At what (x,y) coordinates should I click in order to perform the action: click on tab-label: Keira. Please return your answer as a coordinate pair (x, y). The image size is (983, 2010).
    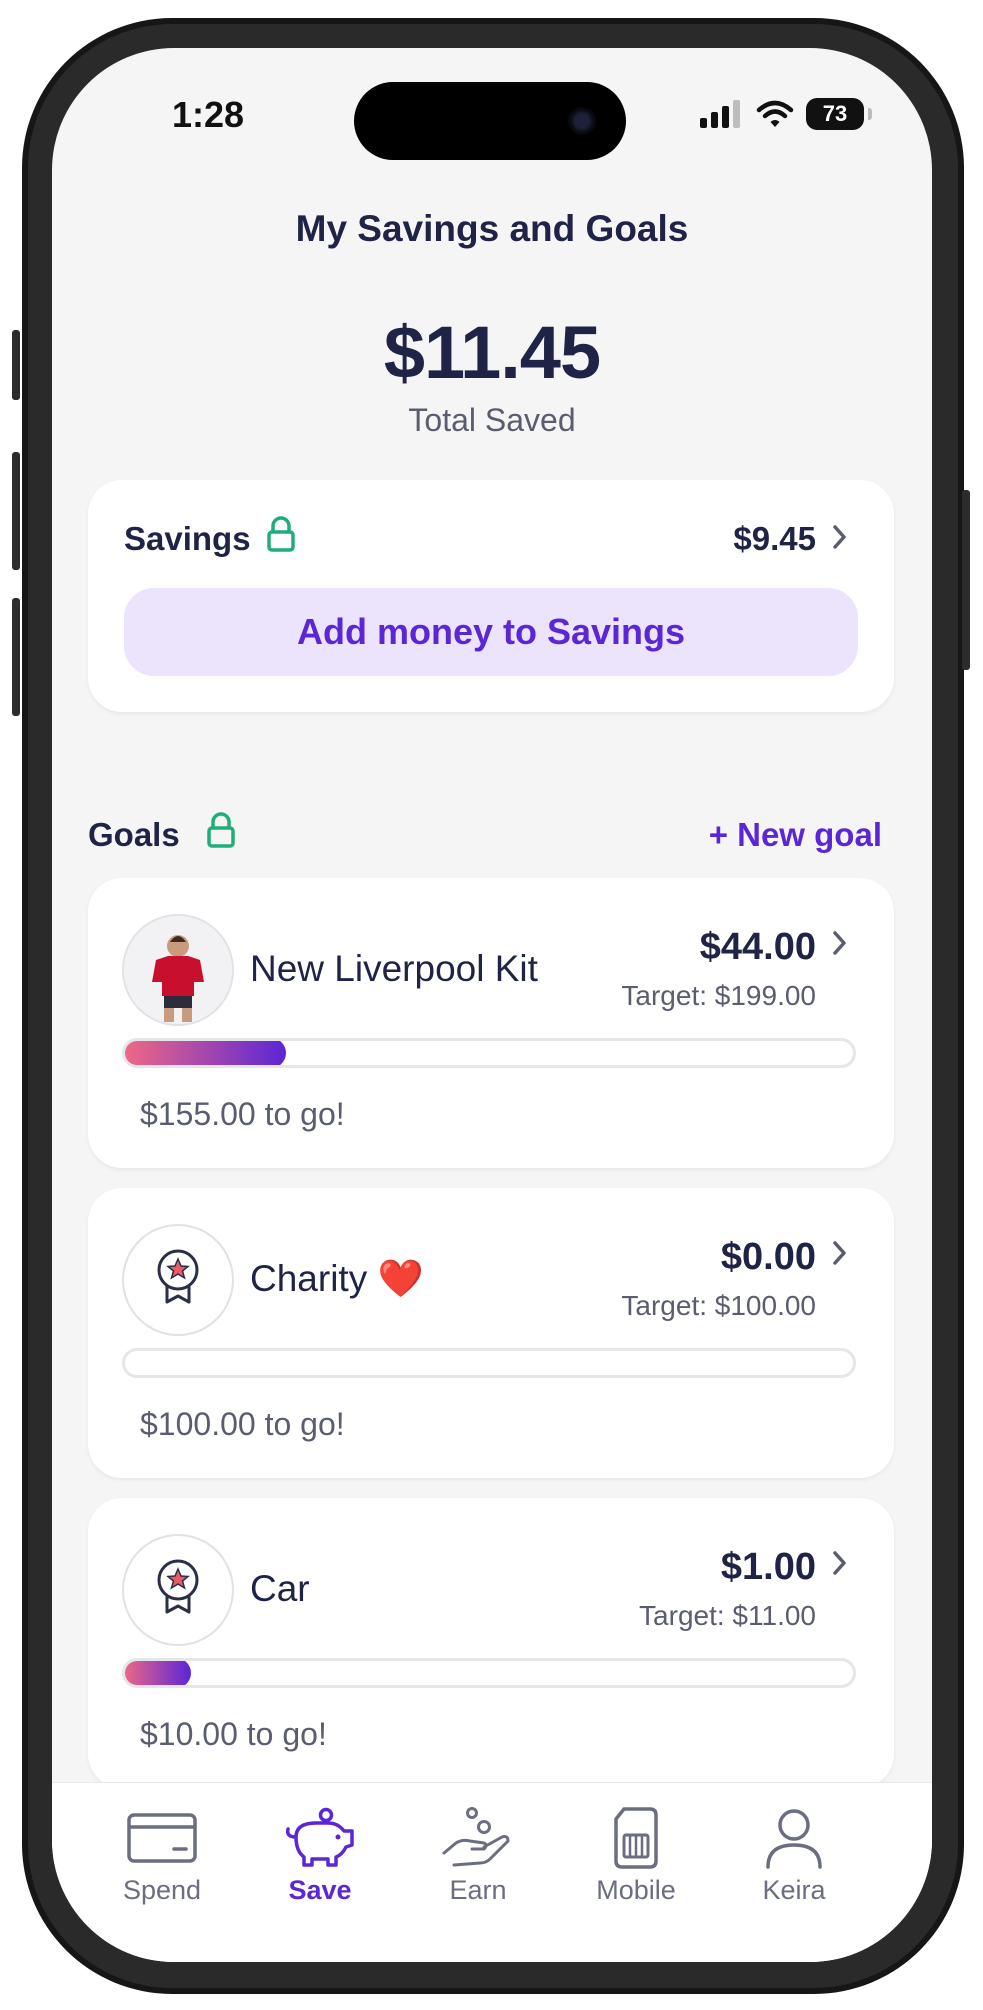
    Looking at the image, I should click on (794, 1890).